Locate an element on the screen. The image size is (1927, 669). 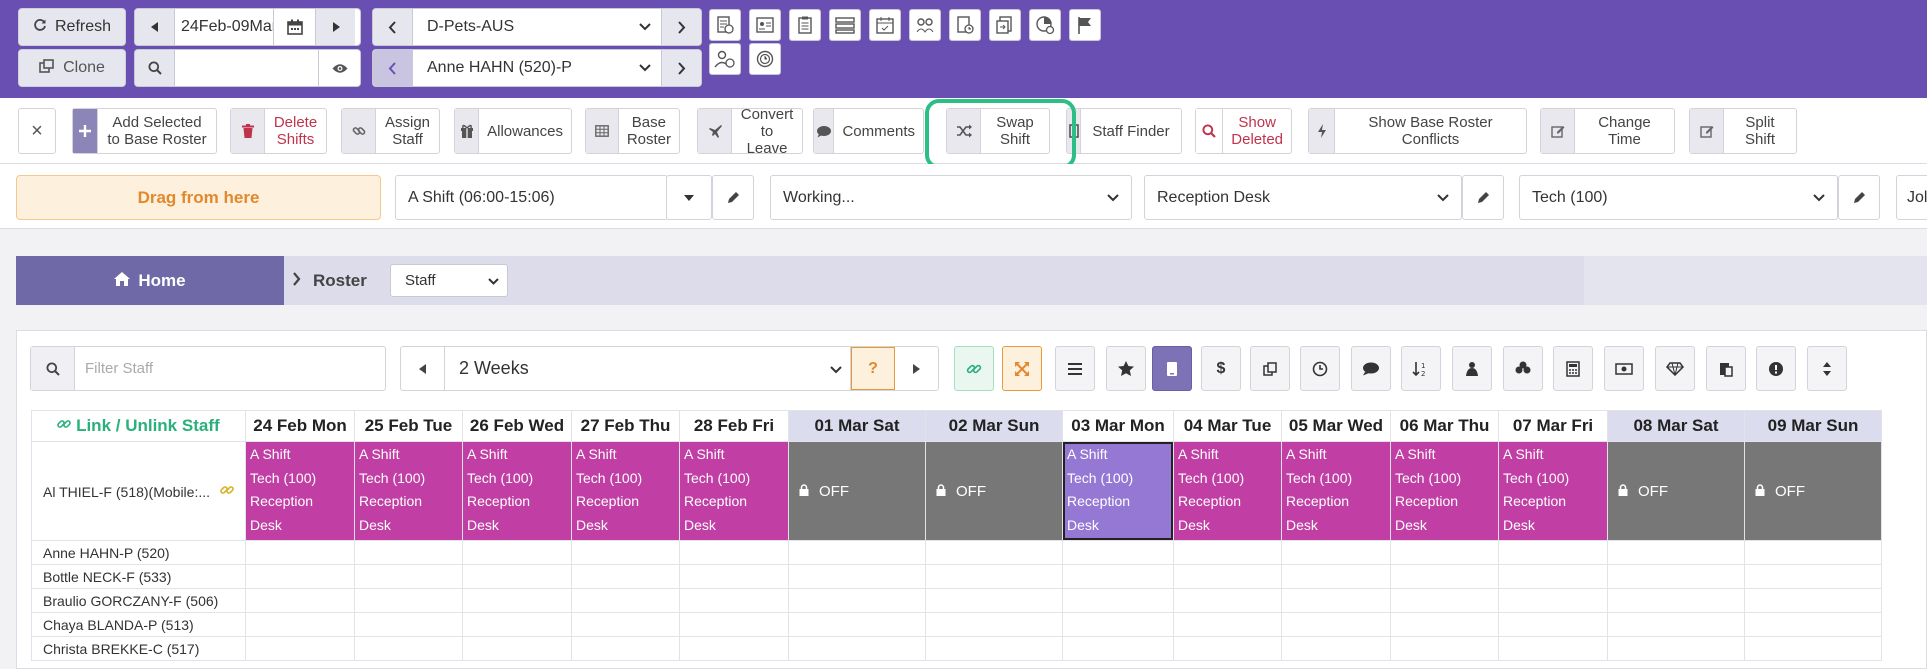
prev-date-button is located at coordinates (155, 27).